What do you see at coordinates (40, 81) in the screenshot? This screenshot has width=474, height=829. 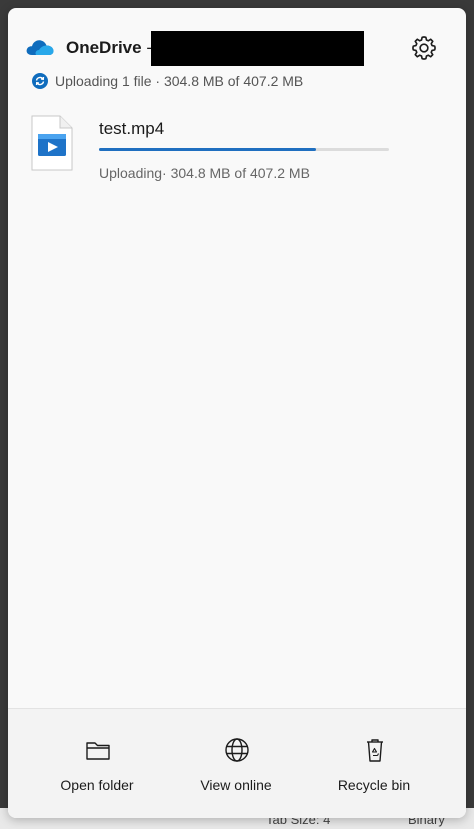 I see `sync-icon` at bounding box center [40, 81].